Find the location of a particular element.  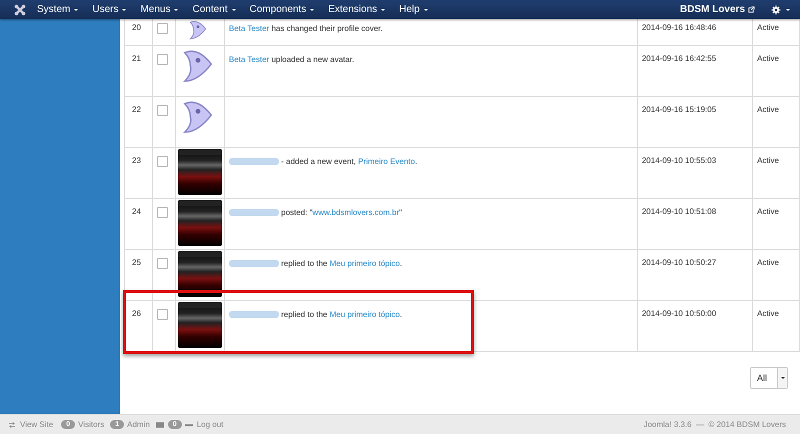

activity-link: www.bdsmlovers.com.br is located at coordinates (356, 212).